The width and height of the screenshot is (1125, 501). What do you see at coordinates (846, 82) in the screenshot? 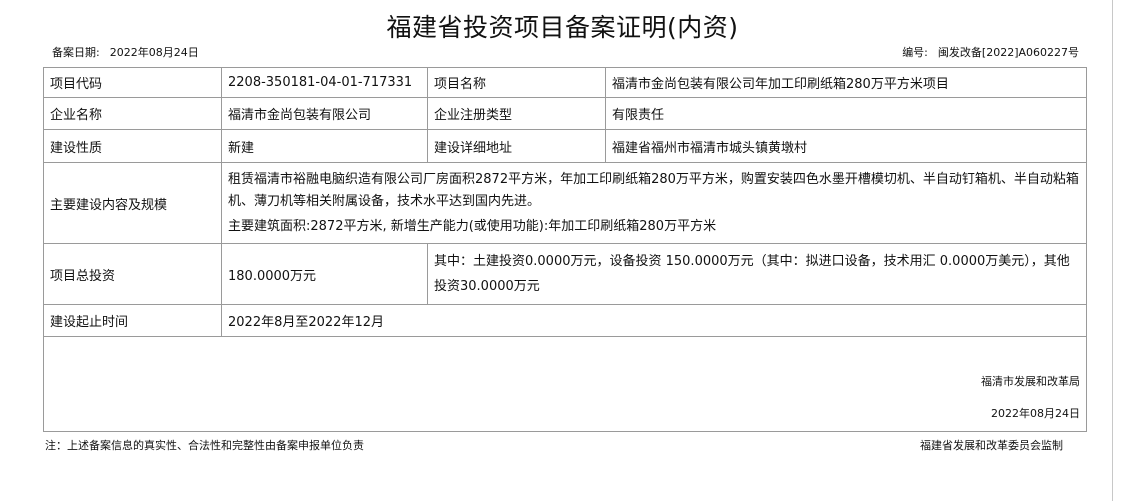
I see `project-name-value: 福清市金尚包装有限公司年加工印刷纸箱280万平方米项目` at bounding box center [846, 82].